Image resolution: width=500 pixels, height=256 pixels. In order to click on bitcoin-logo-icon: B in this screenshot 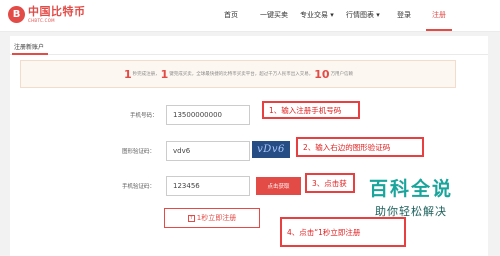, I will do `click(16, 14)`.